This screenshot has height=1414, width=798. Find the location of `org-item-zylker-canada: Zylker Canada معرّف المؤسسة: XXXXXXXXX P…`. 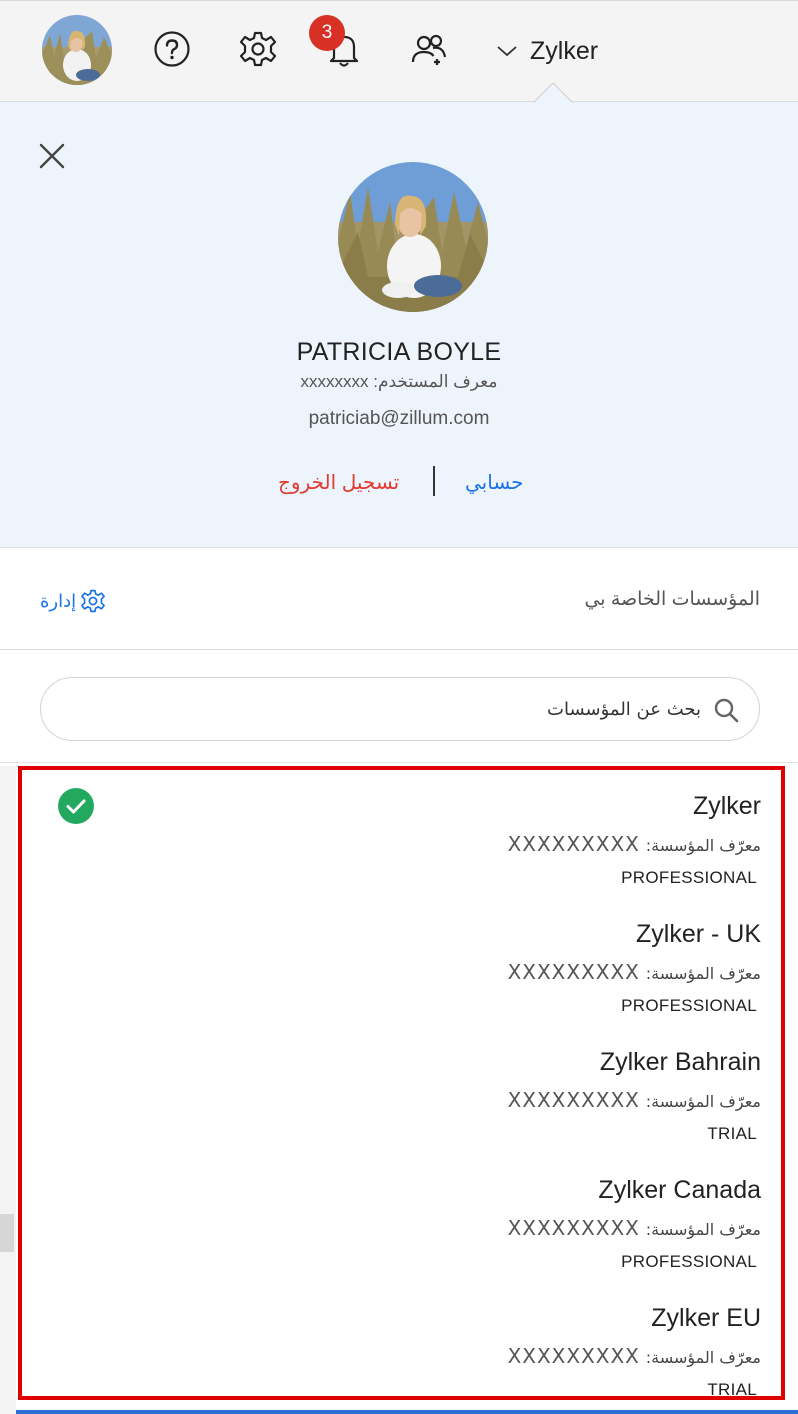

org-item-zylker-canada: Zylker Canada معرّف المؤسسة: XXXXXXXXX P… is located at coordinates (401, 1218).